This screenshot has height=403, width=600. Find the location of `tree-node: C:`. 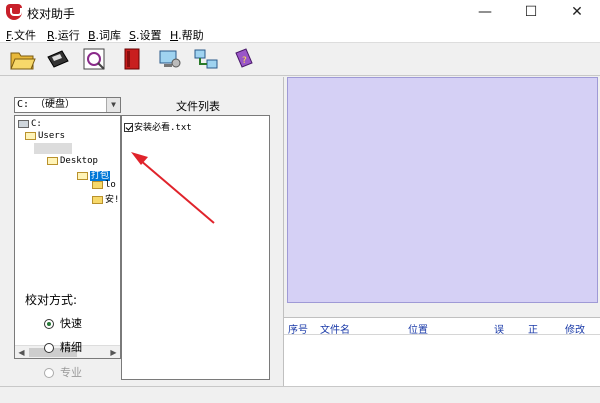

tree-node: C: is located at coordinates (30, 124).